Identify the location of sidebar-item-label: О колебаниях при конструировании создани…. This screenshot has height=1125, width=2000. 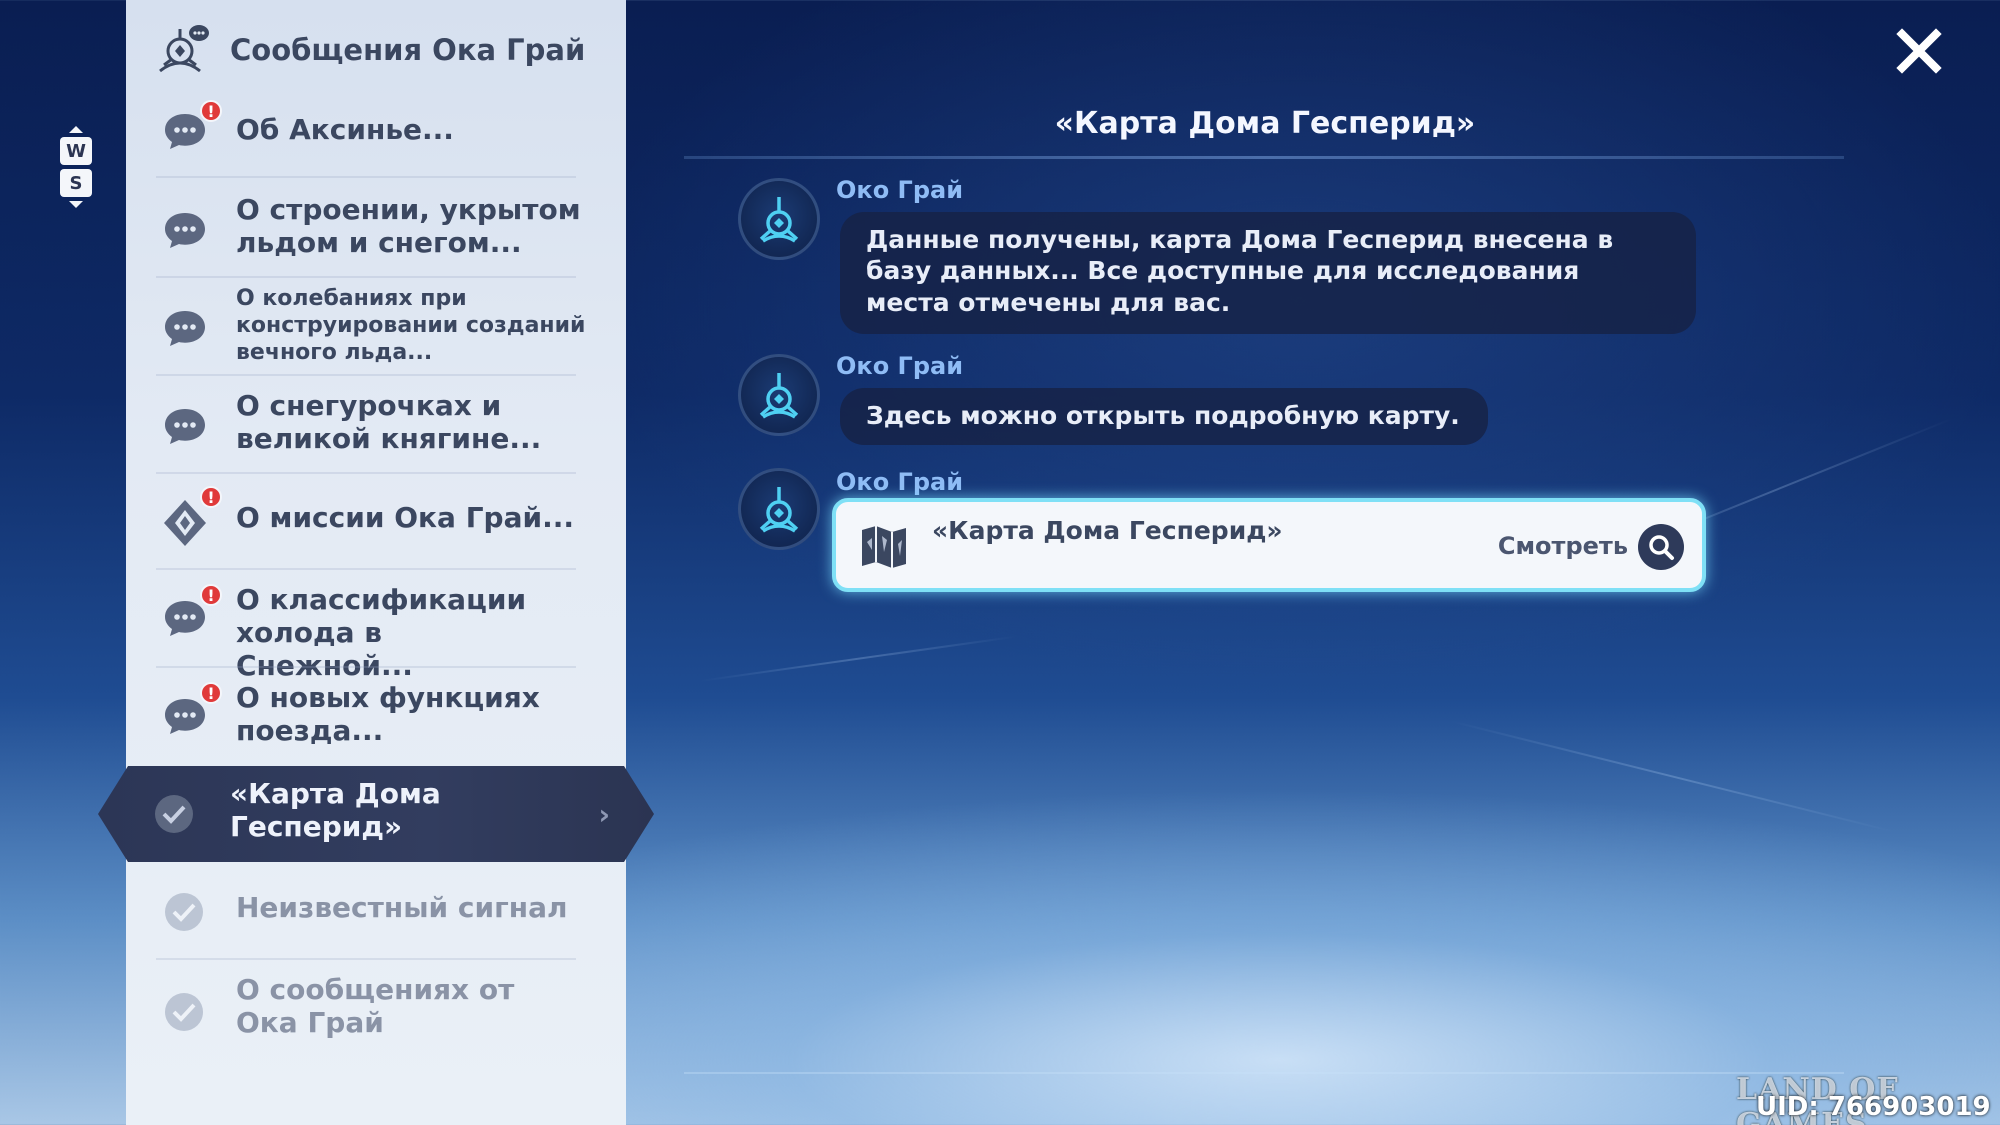
(411, 325).